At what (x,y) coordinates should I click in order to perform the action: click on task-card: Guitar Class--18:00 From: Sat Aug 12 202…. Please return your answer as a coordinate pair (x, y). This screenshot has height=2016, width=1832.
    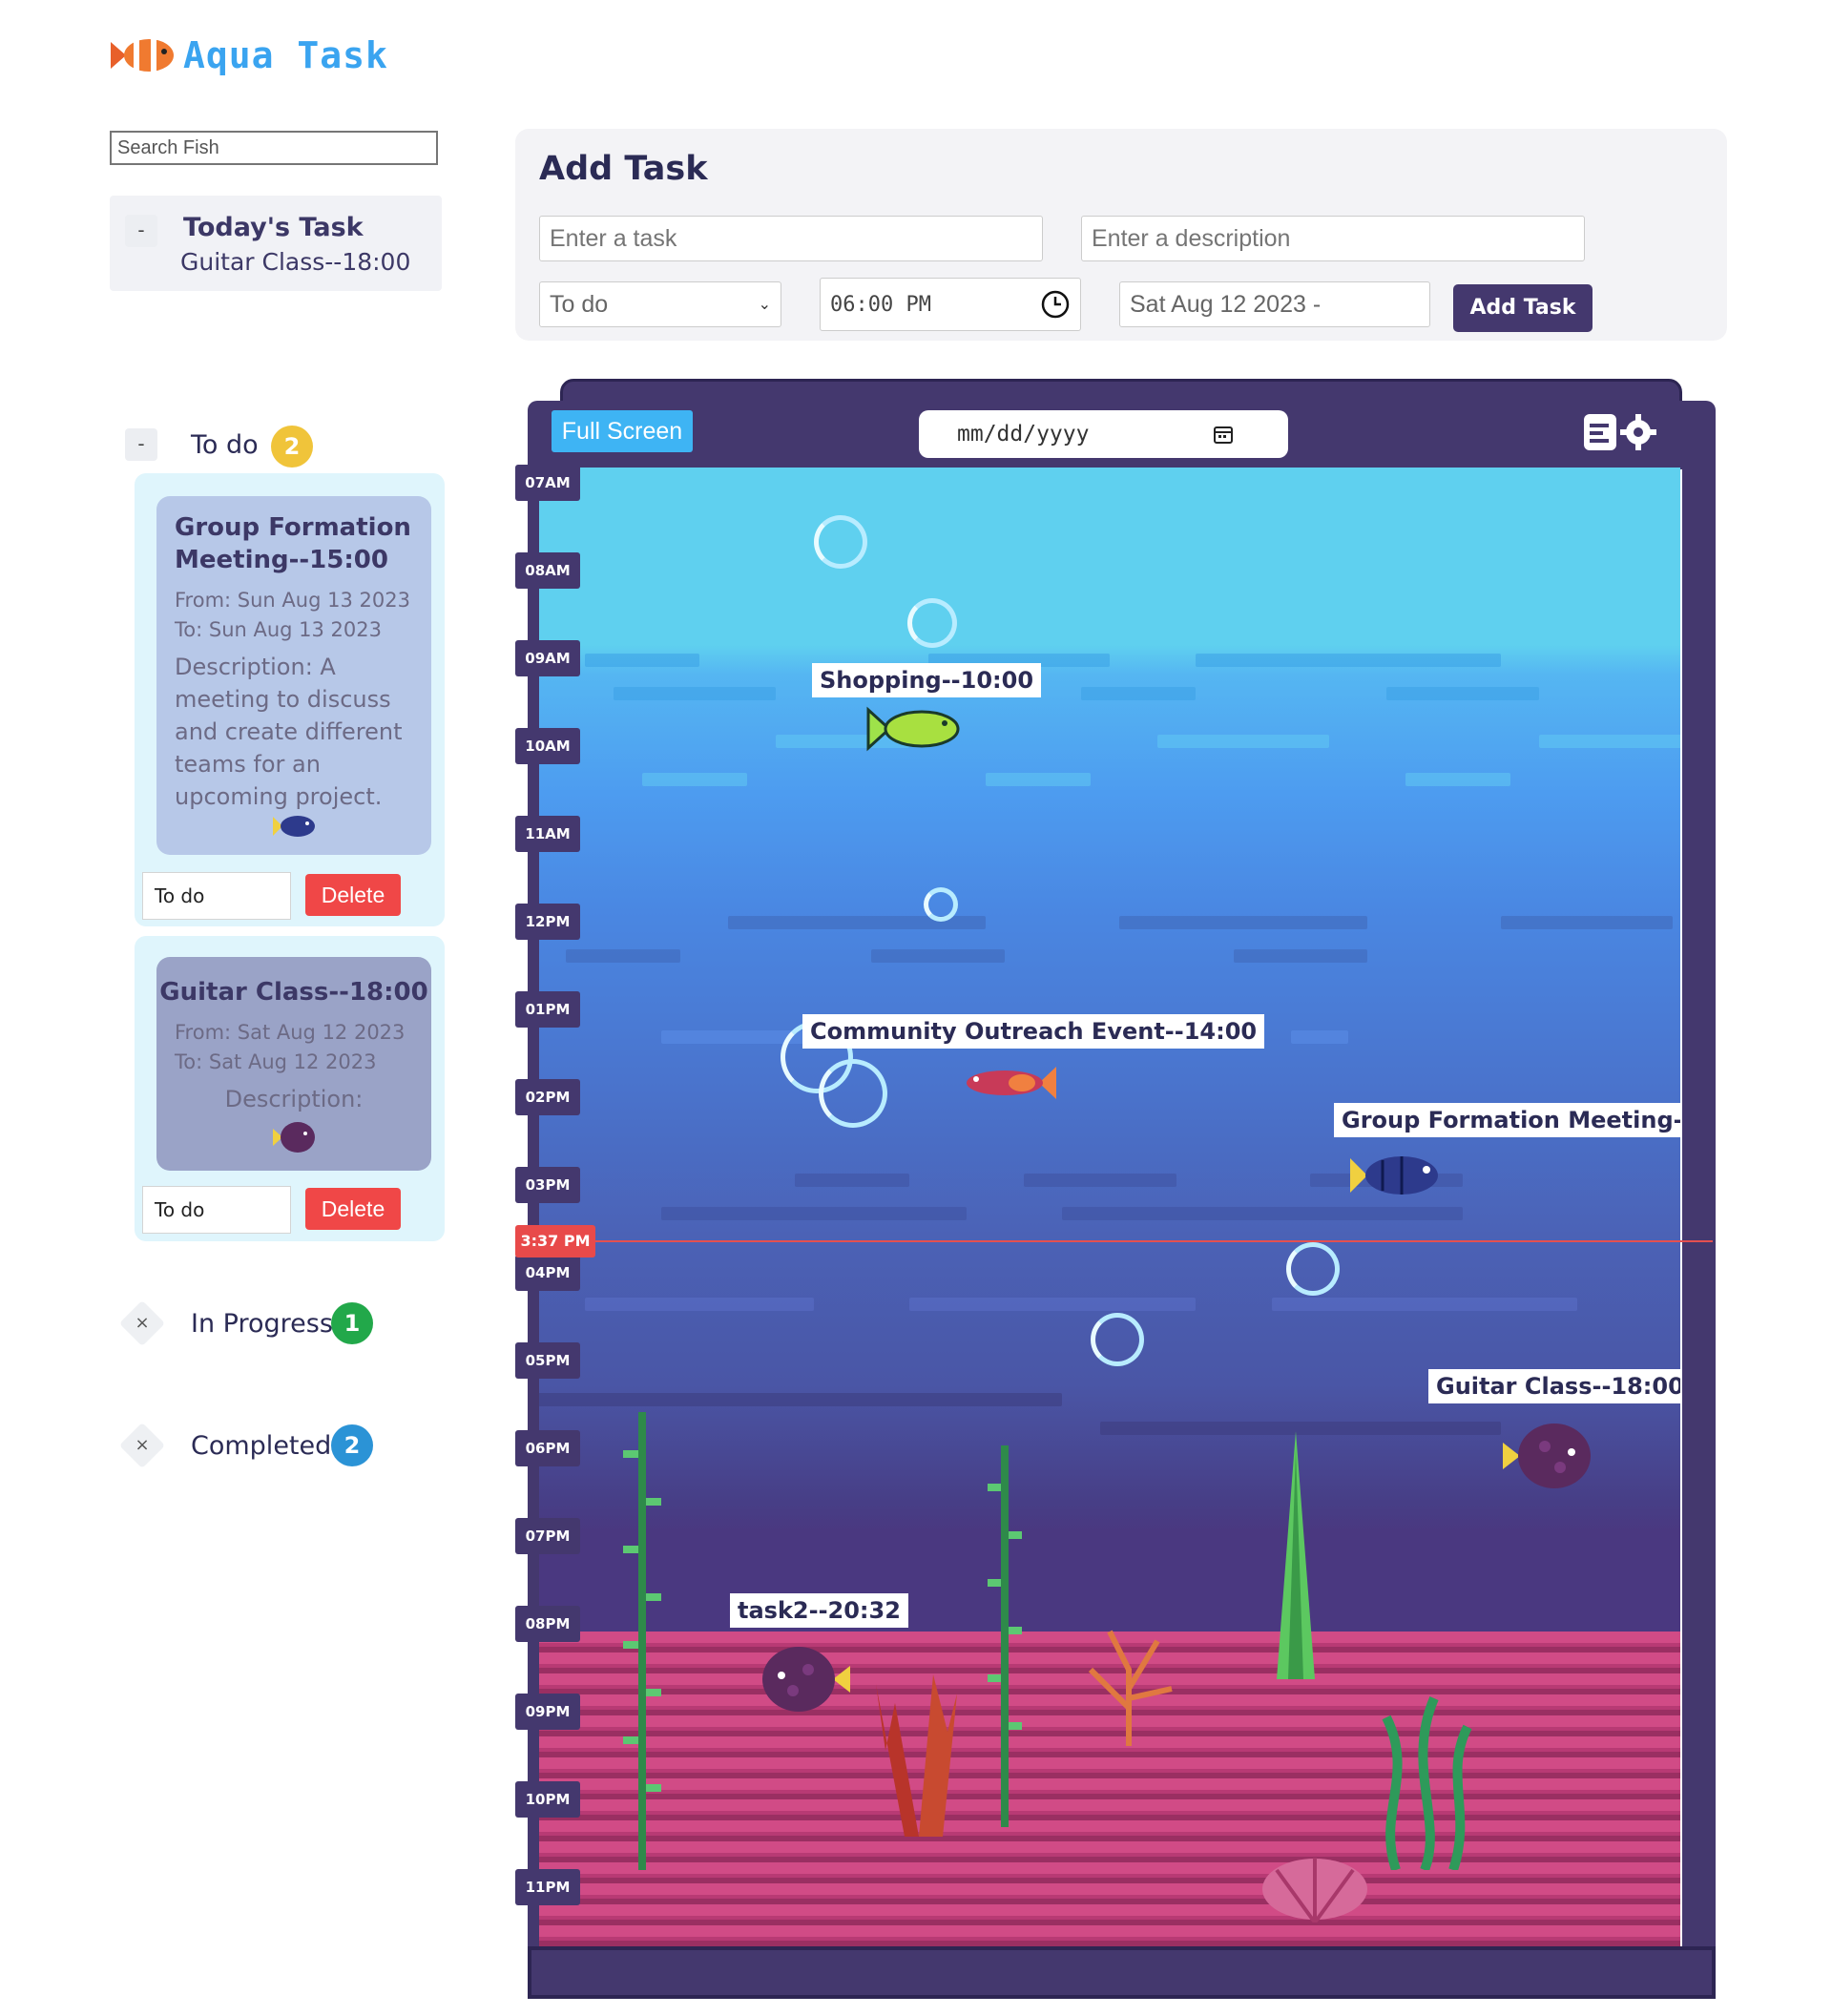
    Looking at the image, I should click on (294, 1064).